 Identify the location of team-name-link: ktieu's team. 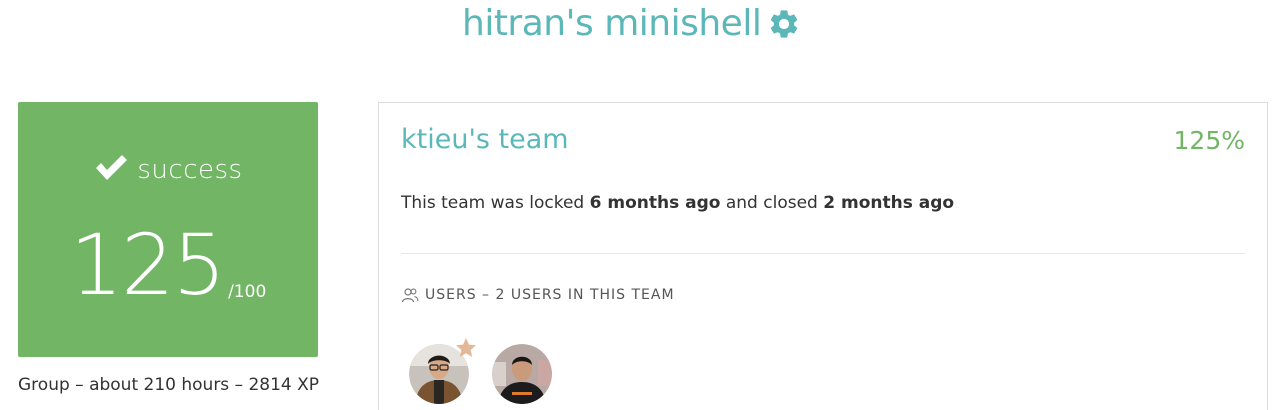
(485, 139).